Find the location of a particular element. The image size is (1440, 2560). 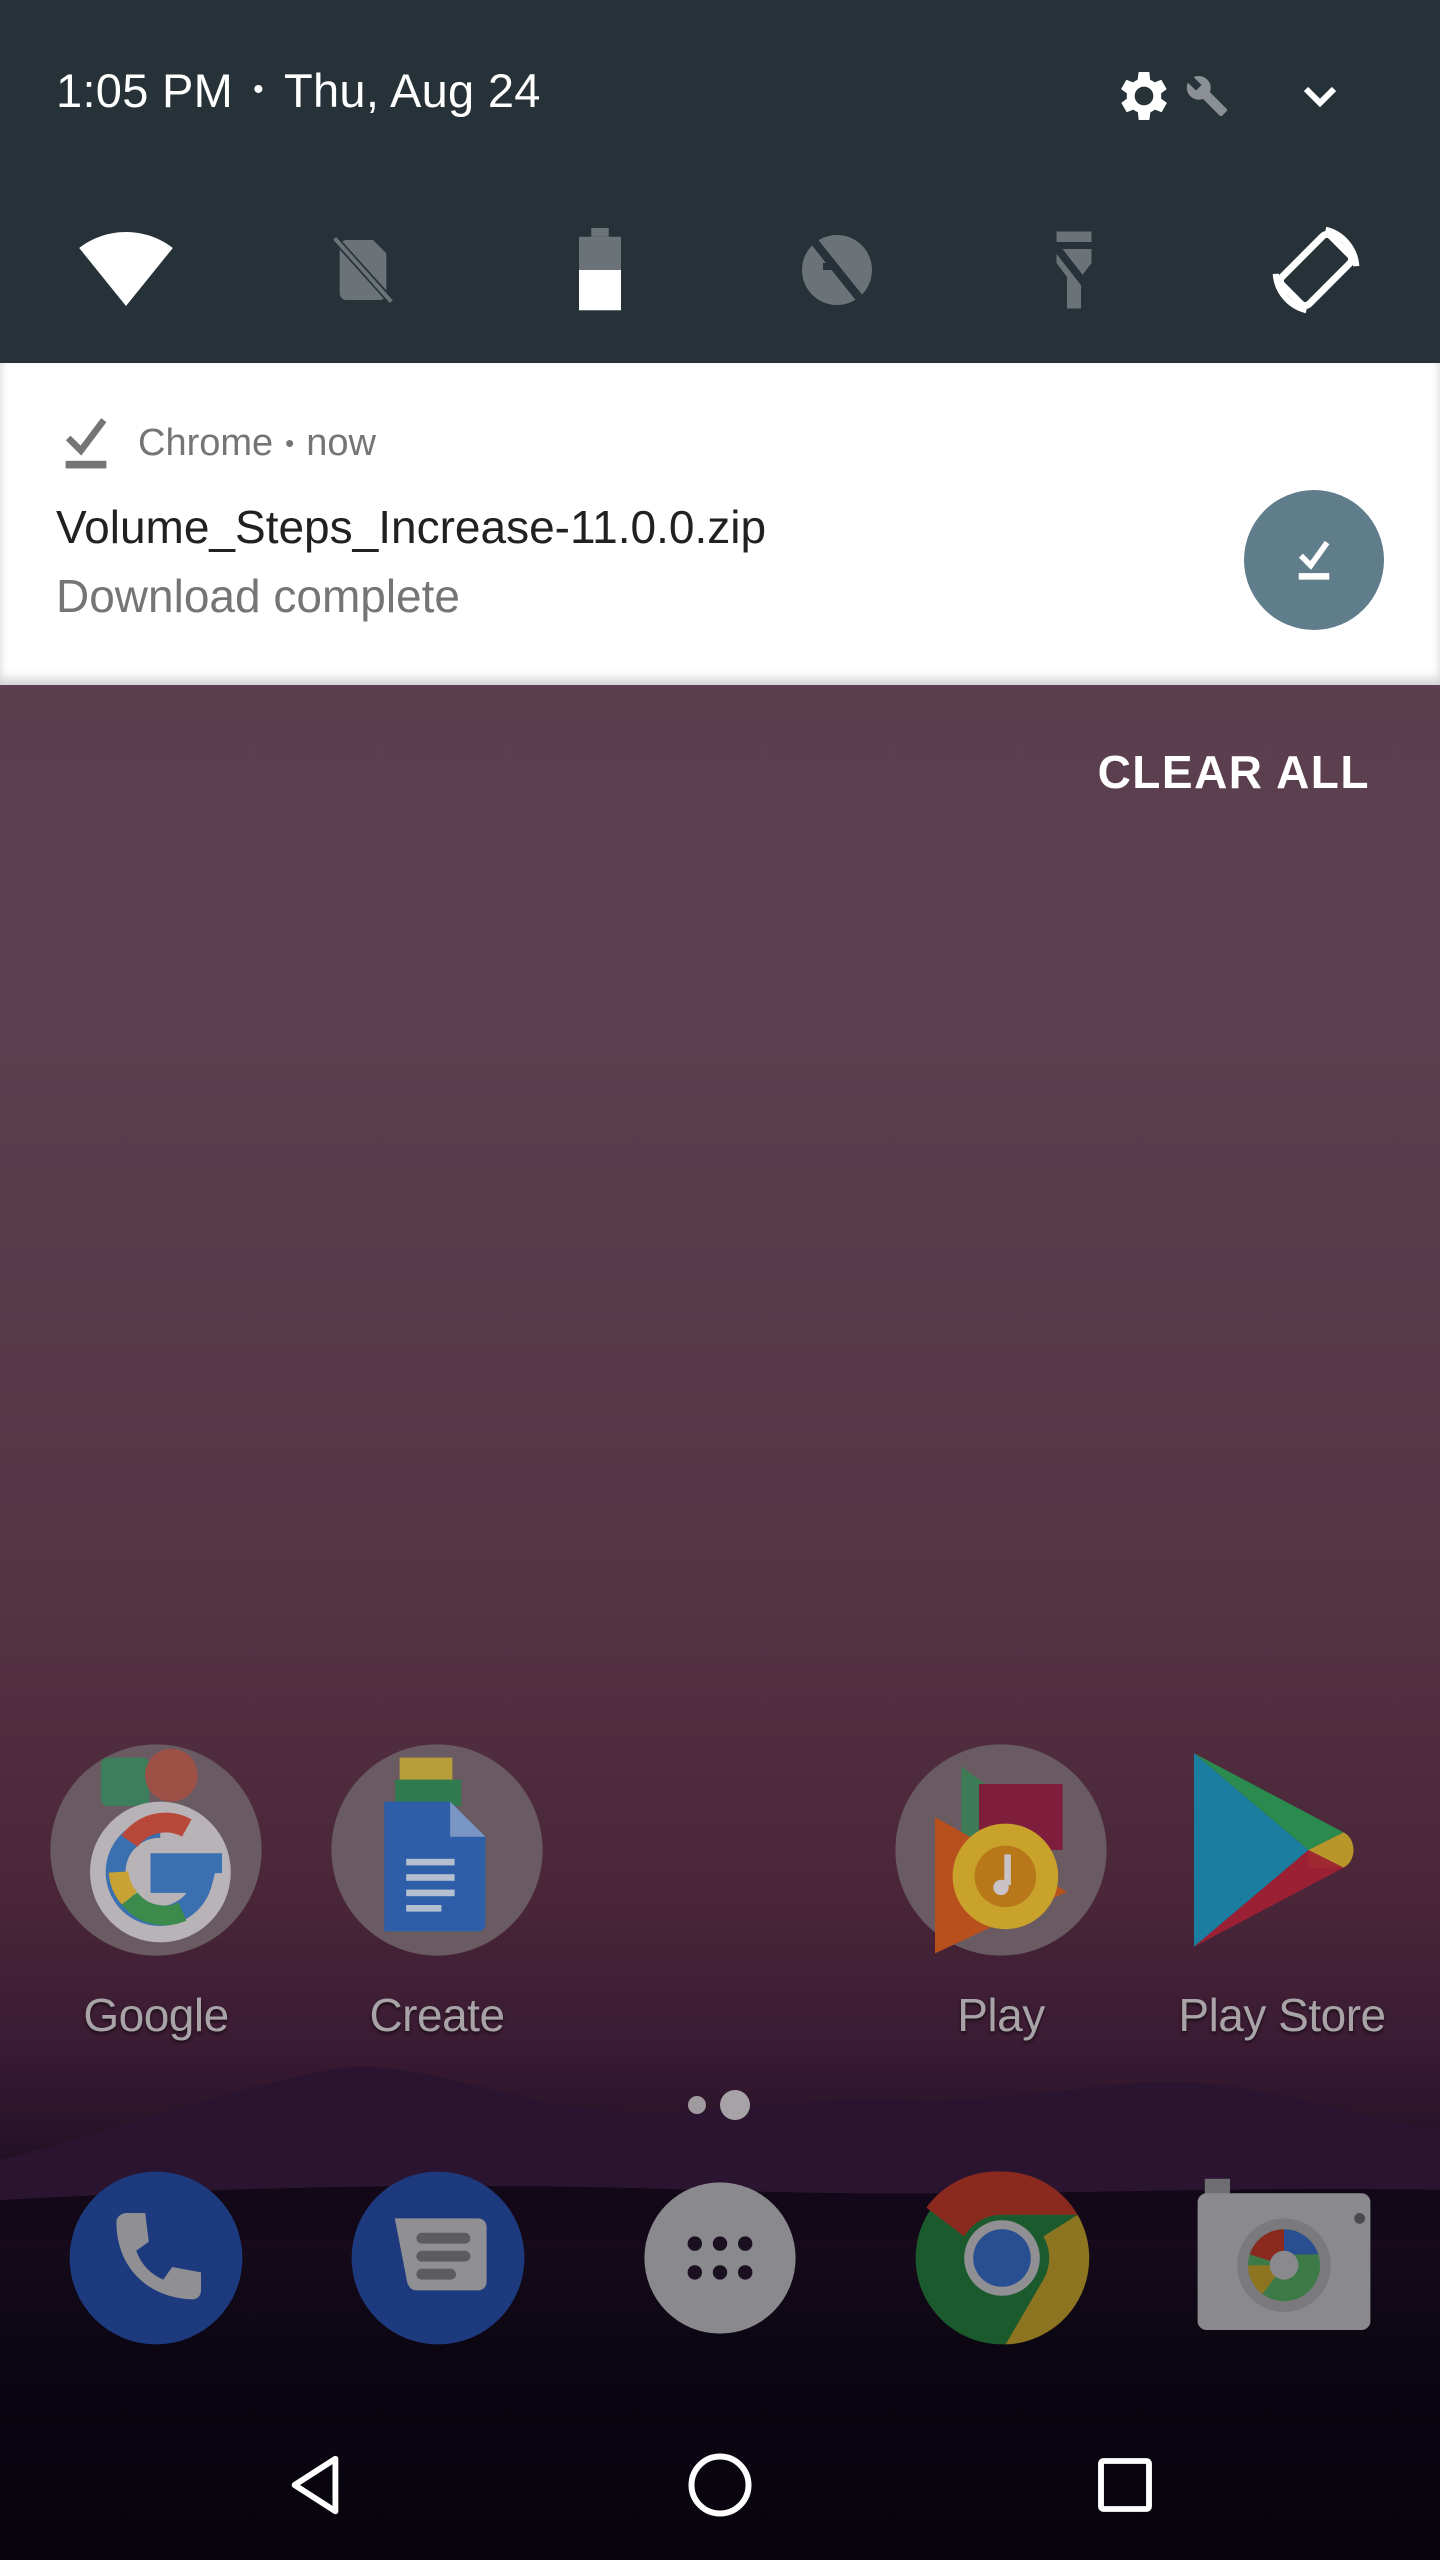

quick-settings-shade: 1:05 PM • Thu, Aug 24 is located at coordinates (720, 181).